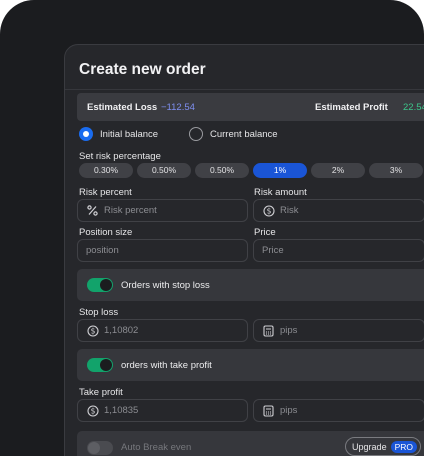 The image size is (424, 456). Describe the element at coordinates (162, 210) in the screenshot. I see `risk-percent-input: Risk percent` at that location.